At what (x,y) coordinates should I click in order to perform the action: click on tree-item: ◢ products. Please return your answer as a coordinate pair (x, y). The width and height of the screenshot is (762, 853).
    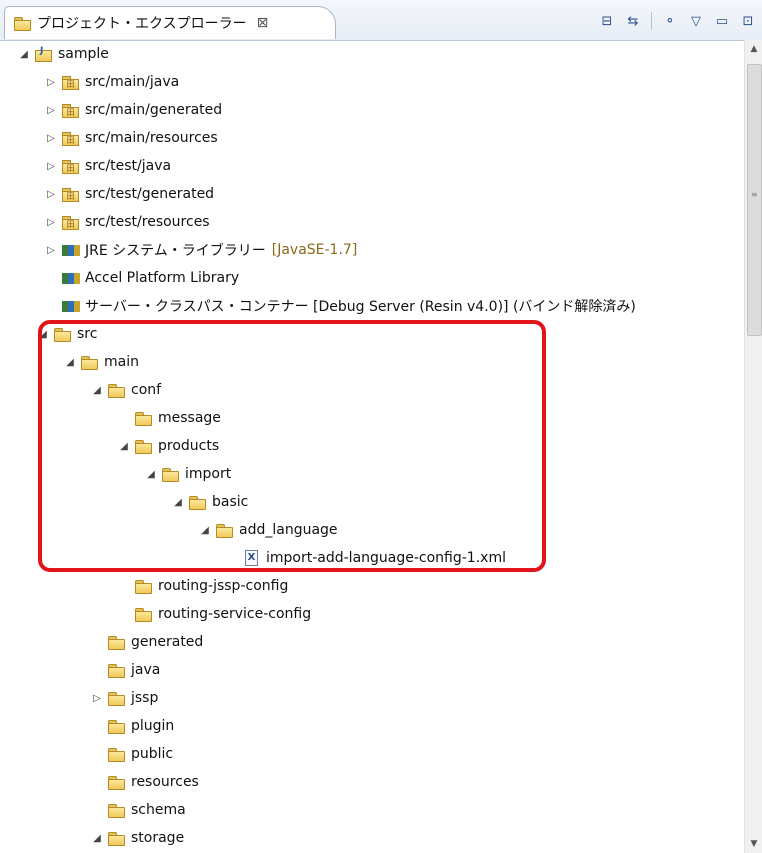
    Looking at the image, I should click on (168, 446).